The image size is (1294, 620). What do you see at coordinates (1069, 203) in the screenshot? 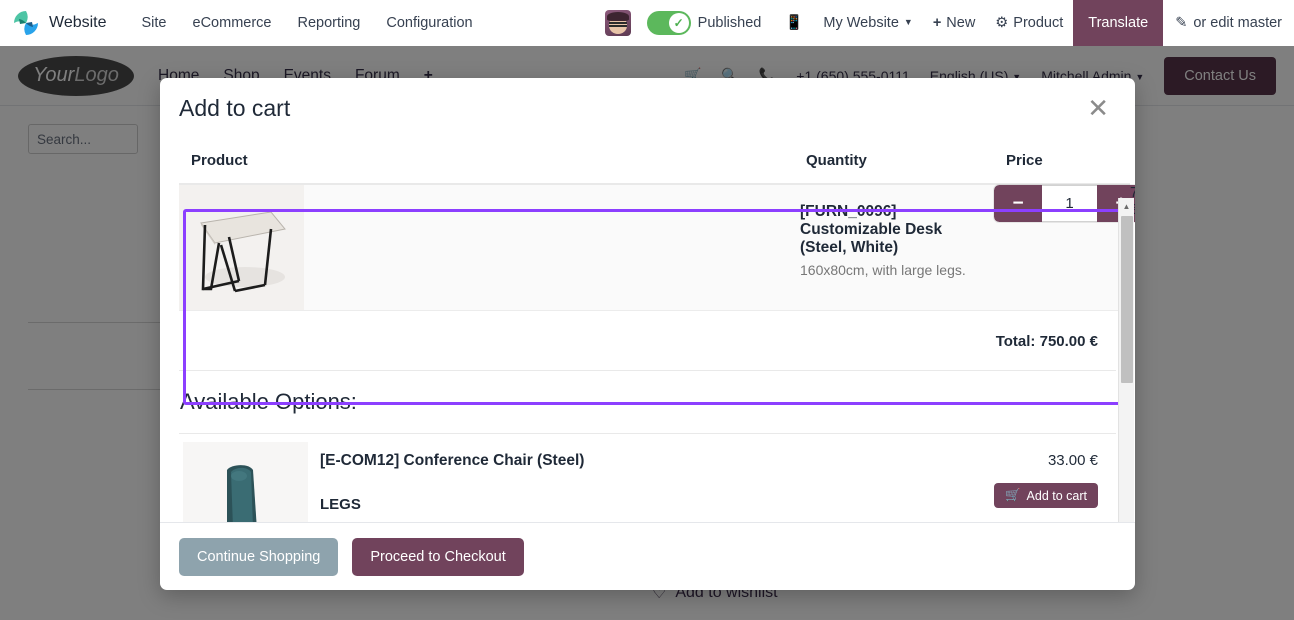
I see `quantity-input` at bounding box center [1069, 203].